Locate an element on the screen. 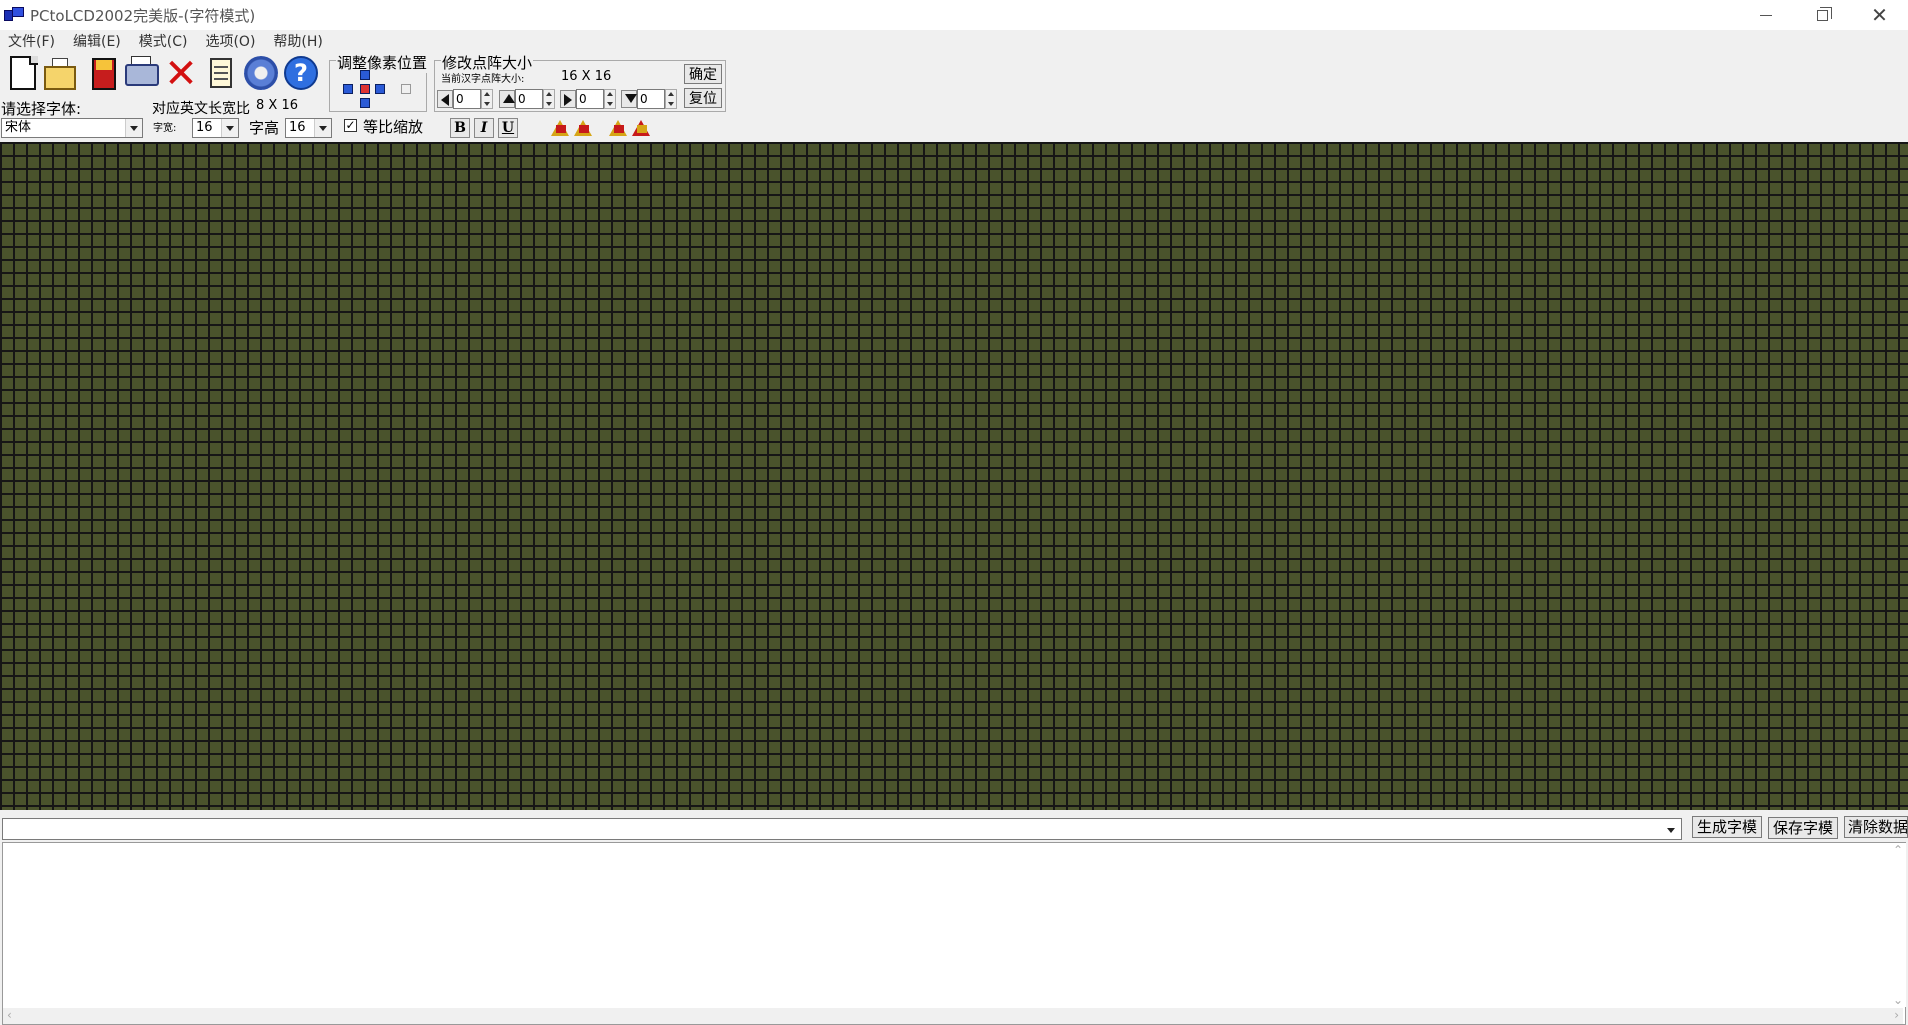 The width and height of the screenshot is (1908, 1025). menu-file: 文件(F) is located at coordinates (31, 41).